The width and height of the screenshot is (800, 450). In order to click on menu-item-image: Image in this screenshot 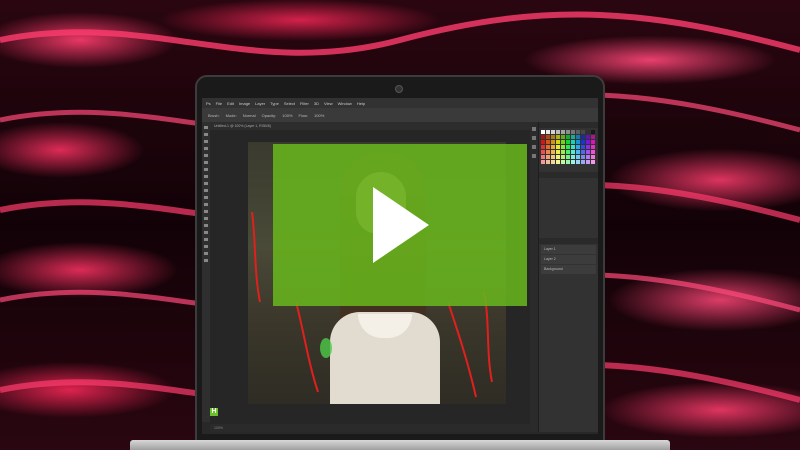, I will do `click(244, 103)`.